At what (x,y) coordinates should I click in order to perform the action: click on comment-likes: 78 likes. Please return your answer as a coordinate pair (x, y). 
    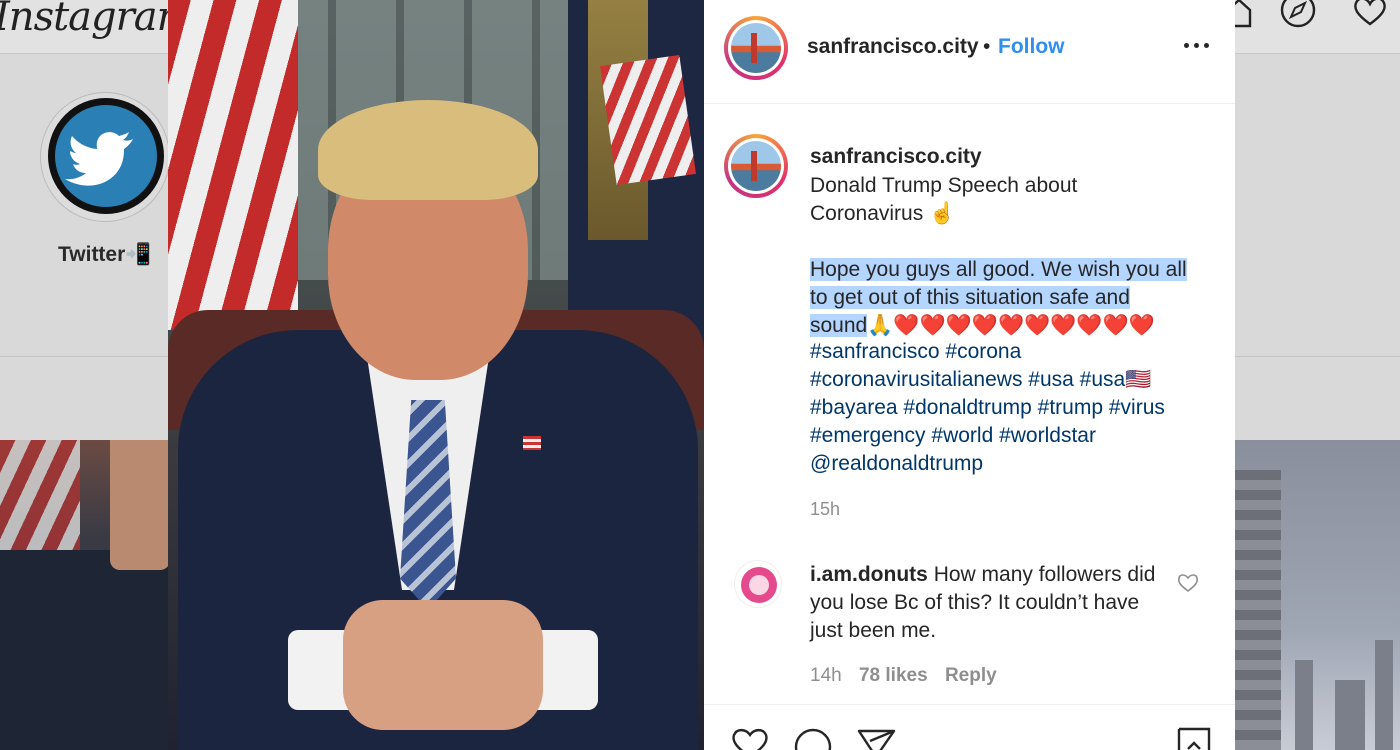
    Looking at the image, I should click on (893, 675).